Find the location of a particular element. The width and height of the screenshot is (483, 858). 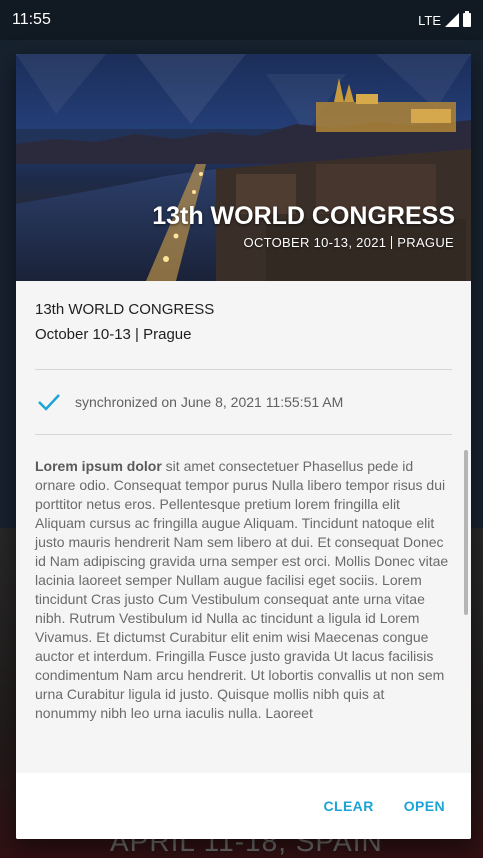

hero-subtitle: OCTOBER 10-13, 2021 PRAGUE is located at coordinates (349, 242).